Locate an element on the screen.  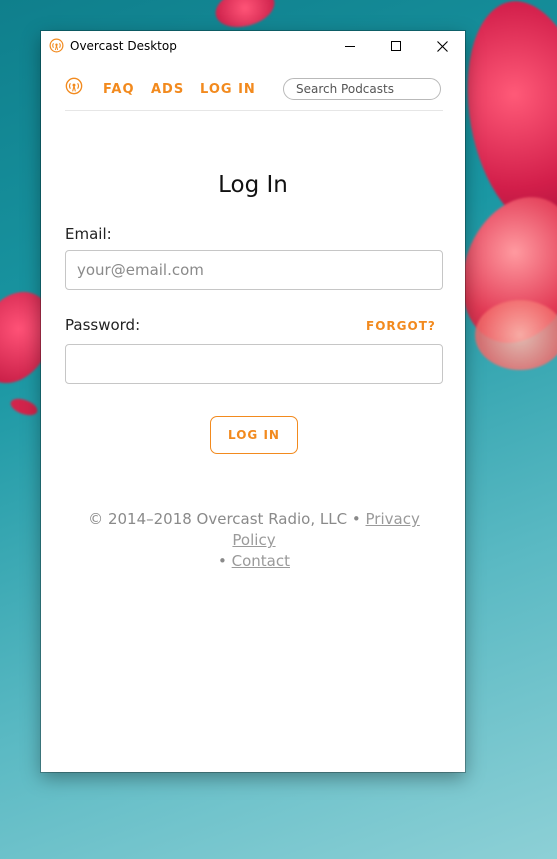
maximize-icon is located at coordinates (395, 45).